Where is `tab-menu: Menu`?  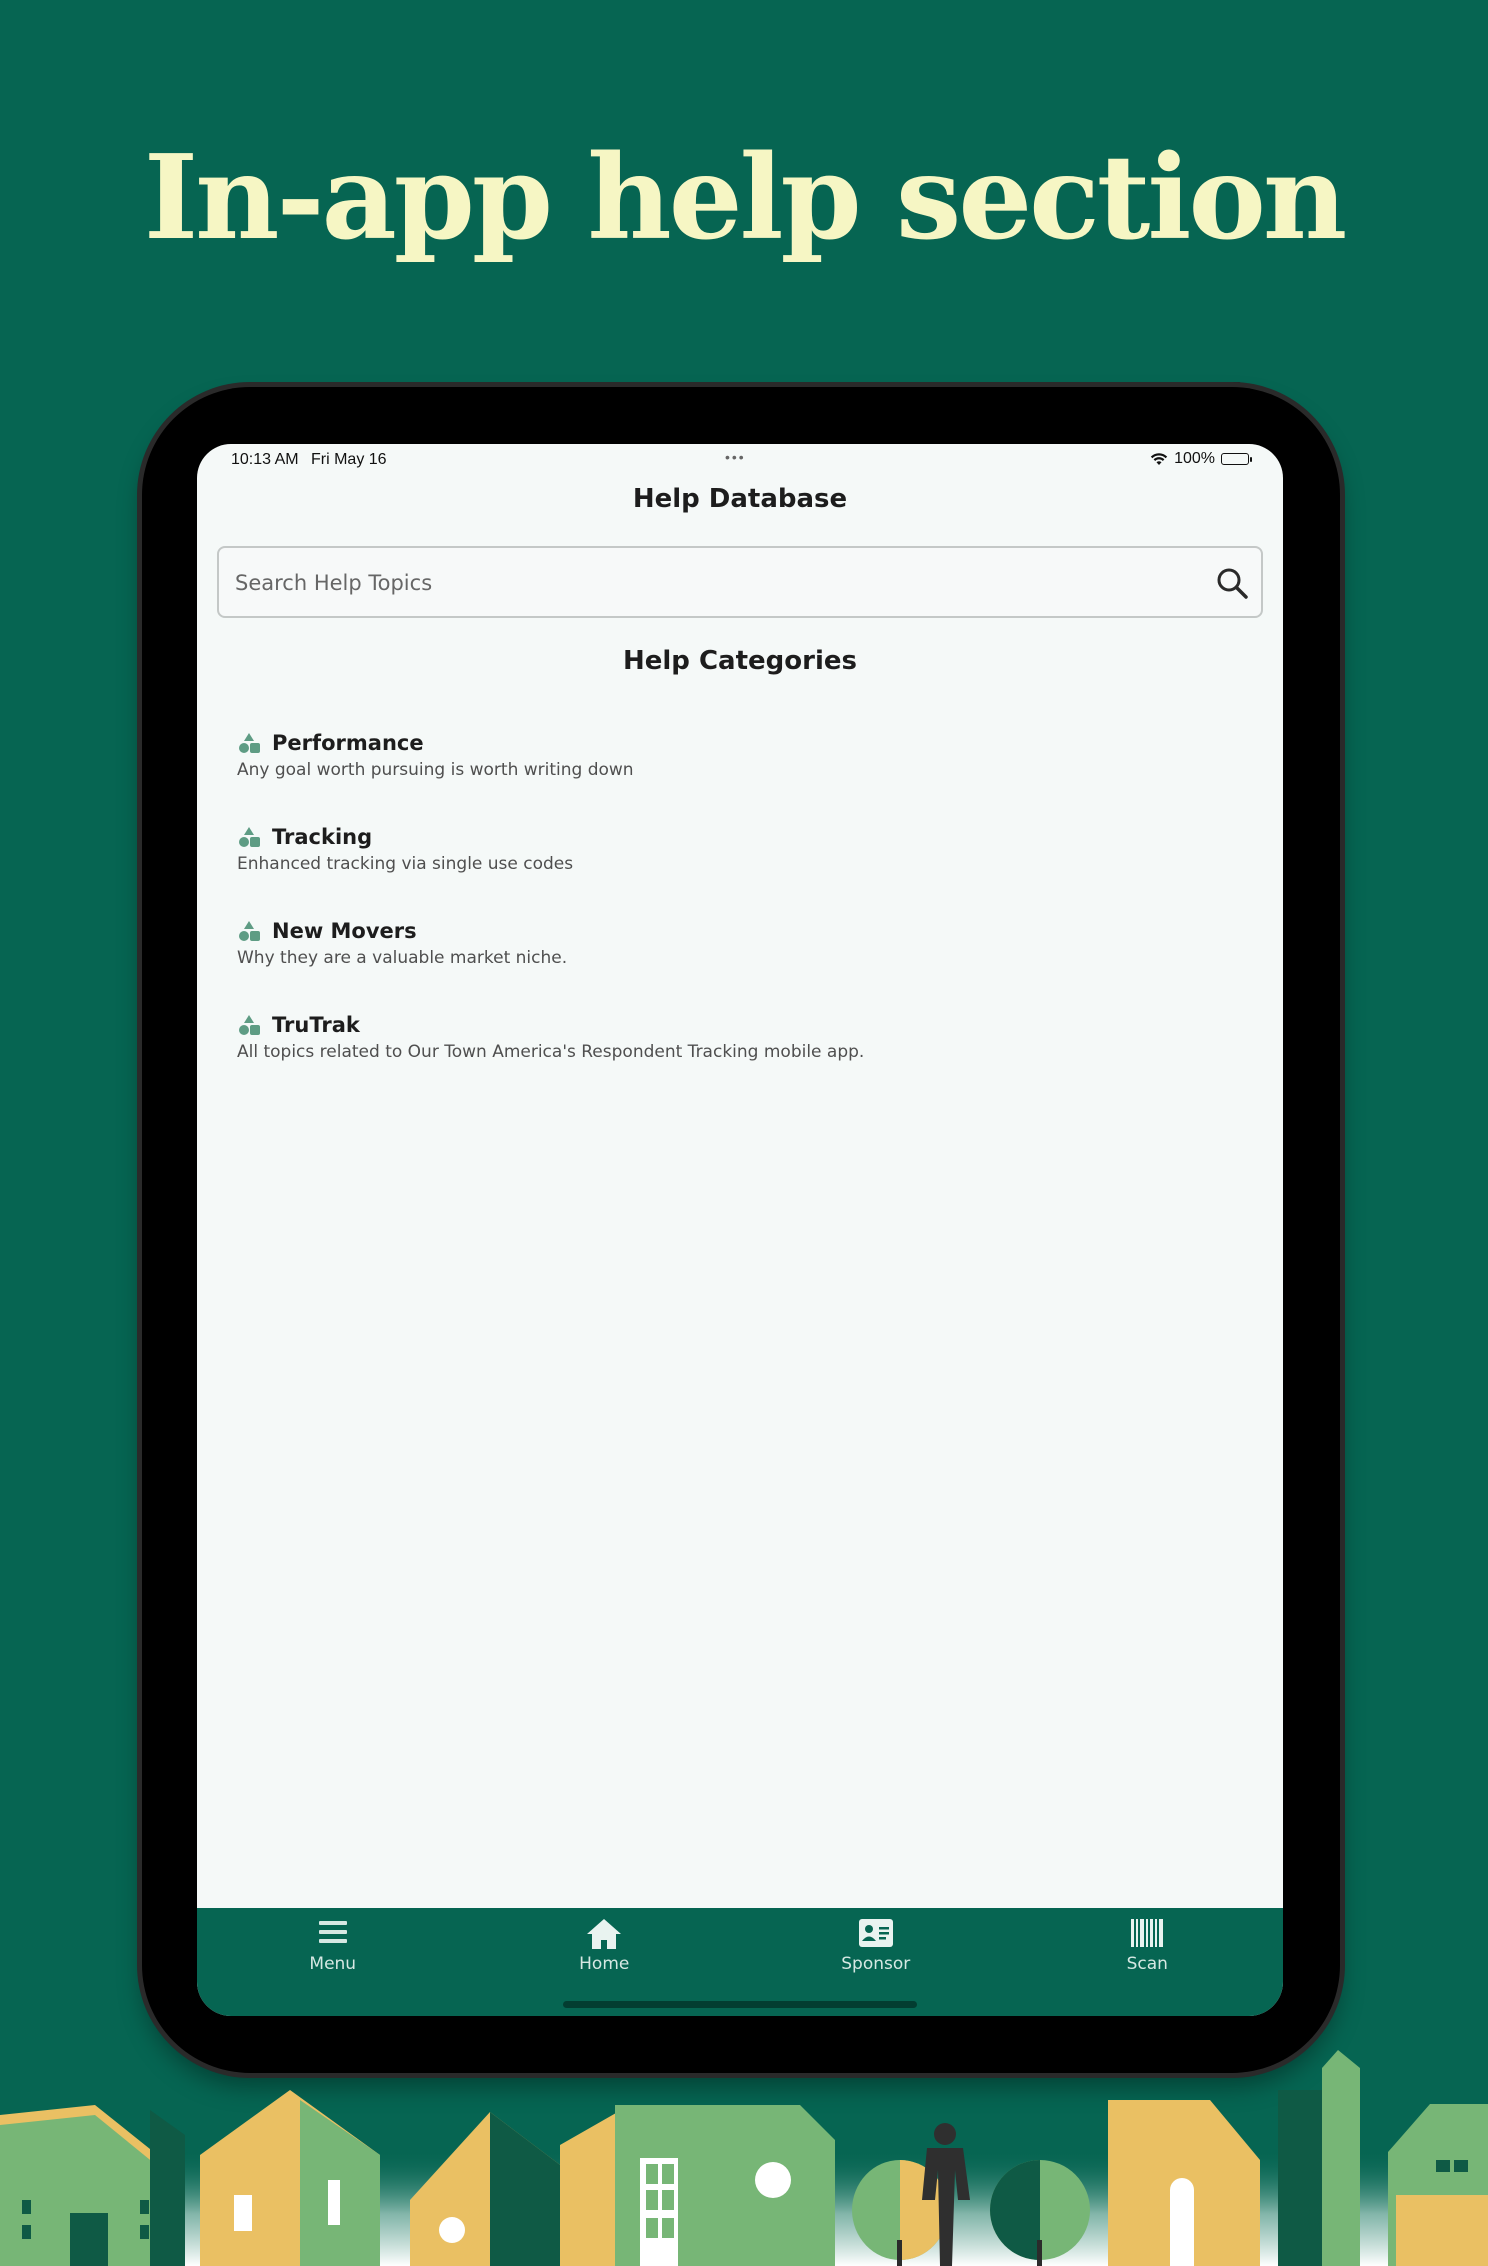
tab-menu: Menu is located at coordinates (333, 1962).